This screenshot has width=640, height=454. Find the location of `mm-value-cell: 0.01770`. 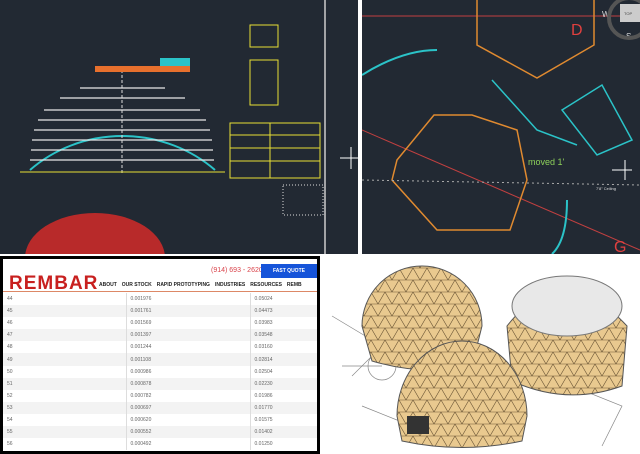

mm-value-cell: 0.01770 is located at coordinates (263, 407).